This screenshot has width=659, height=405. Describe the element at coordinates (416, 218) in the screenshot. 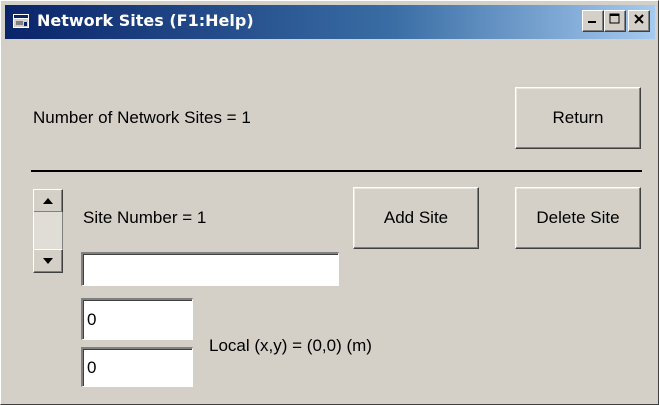

I see `add-site-button: Add Site` at that location.